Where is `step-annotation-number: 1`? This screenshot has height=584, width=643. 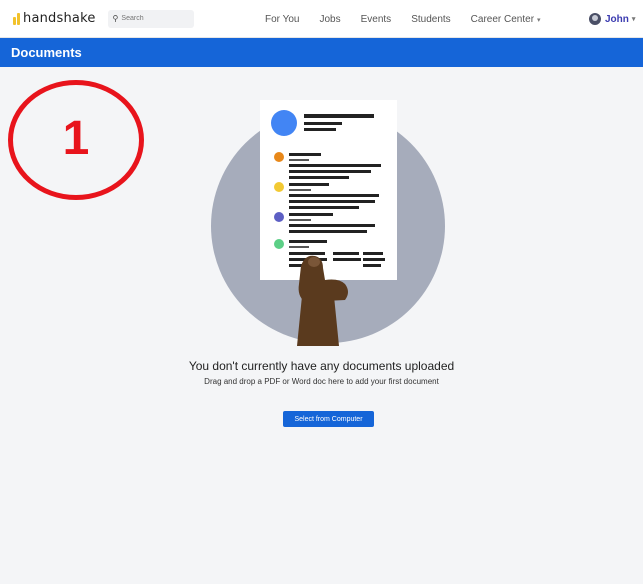
step-annotation-number: 1 is located at coordinates (76, 138).